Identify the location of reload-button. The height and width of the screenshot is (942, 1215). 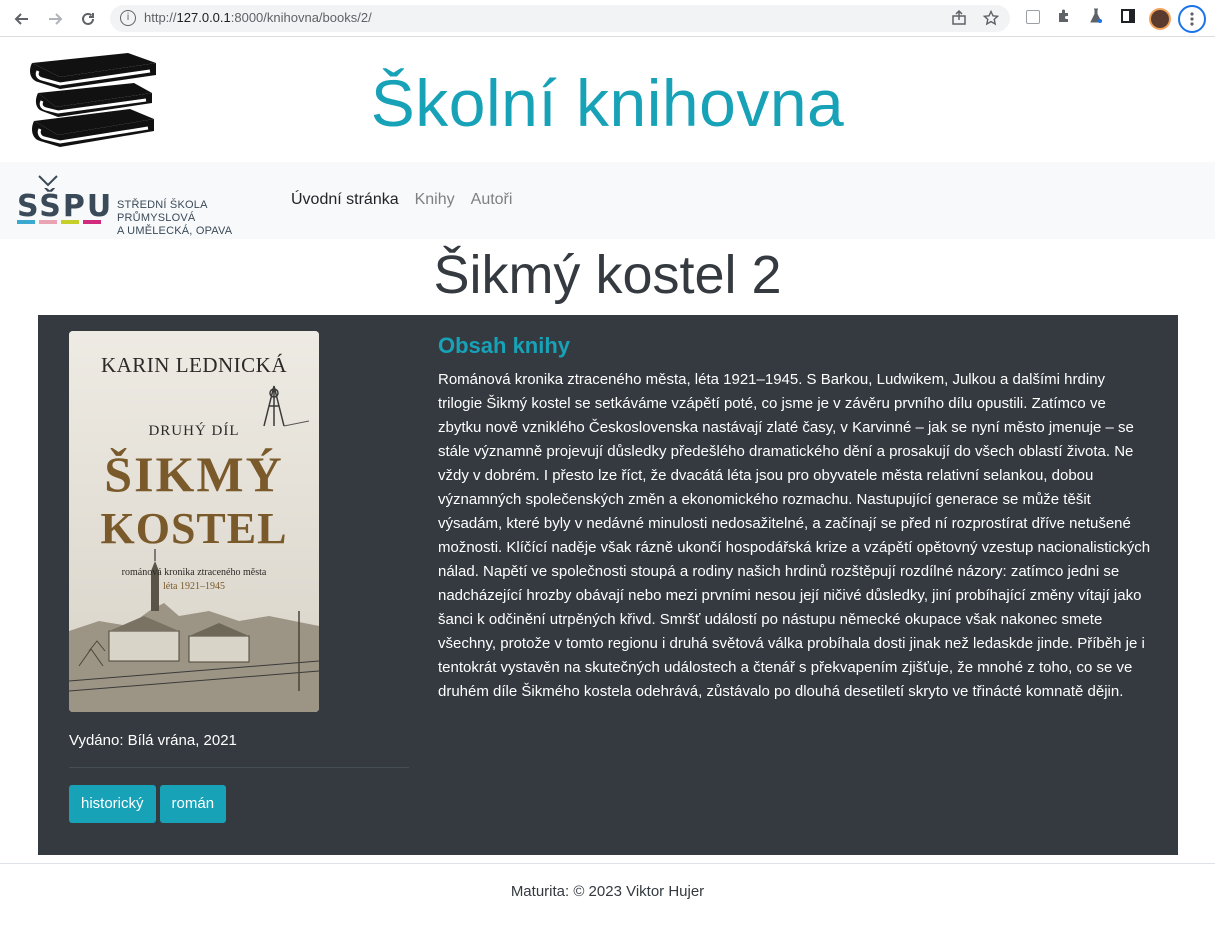
(88, 19).